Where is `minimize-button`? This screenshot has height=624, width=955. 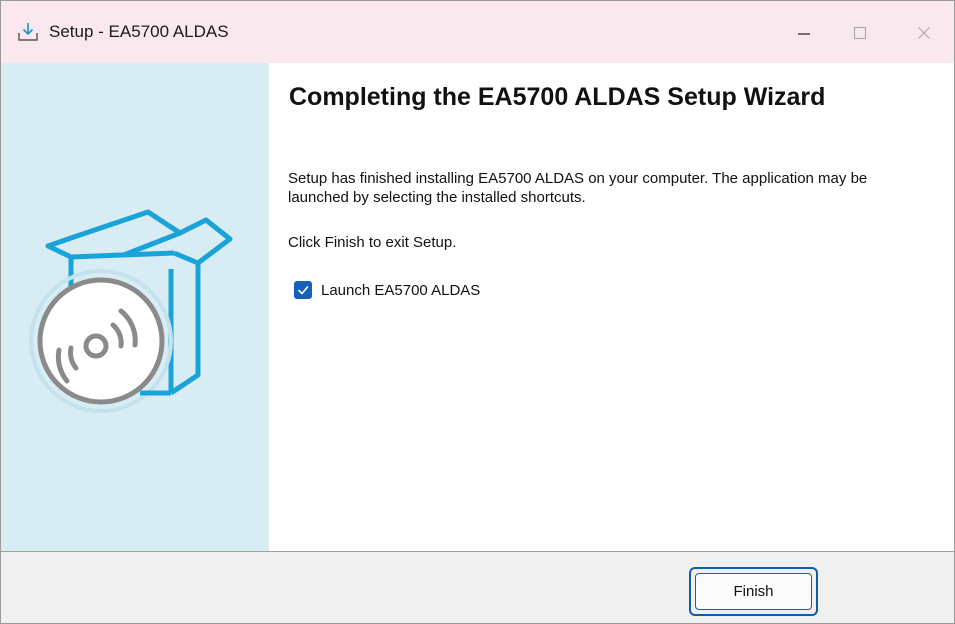
minimize-button is located at coordinates (804, 33).